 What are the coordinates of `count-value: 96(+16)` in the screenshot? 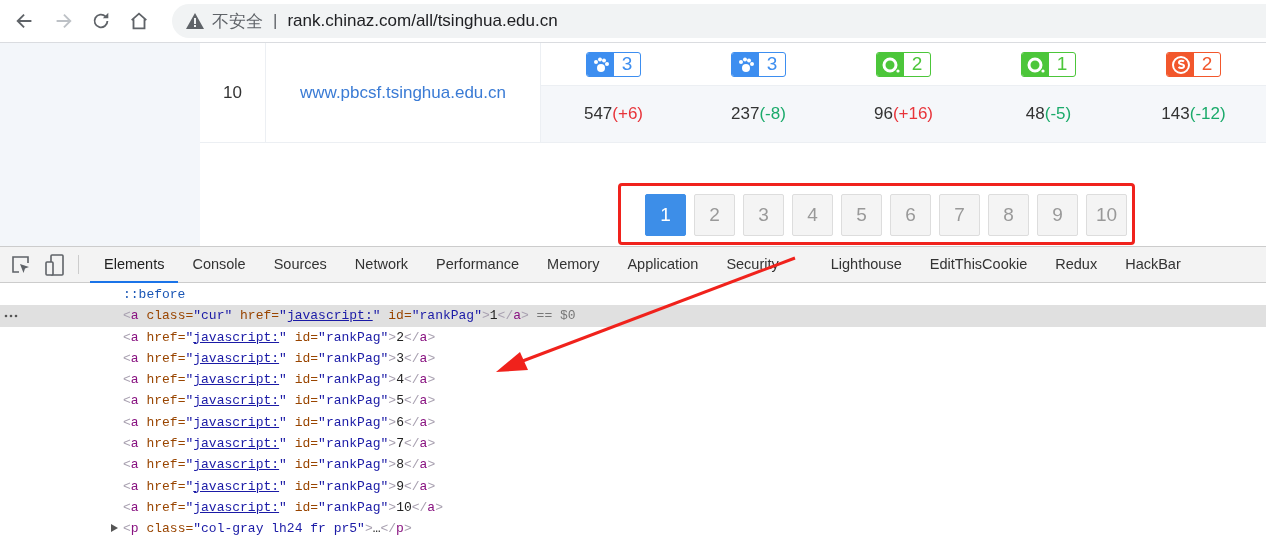 It's located at (903, 114).